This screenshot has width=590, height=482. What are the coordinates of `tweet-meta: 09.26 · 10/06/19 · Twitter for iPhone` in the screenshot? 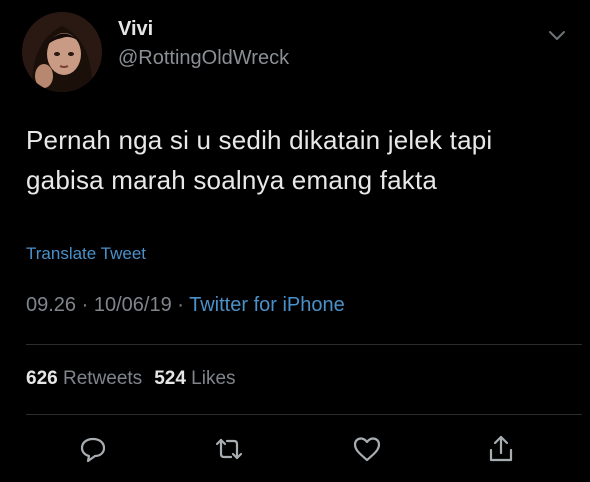 It's located at (185, 305).